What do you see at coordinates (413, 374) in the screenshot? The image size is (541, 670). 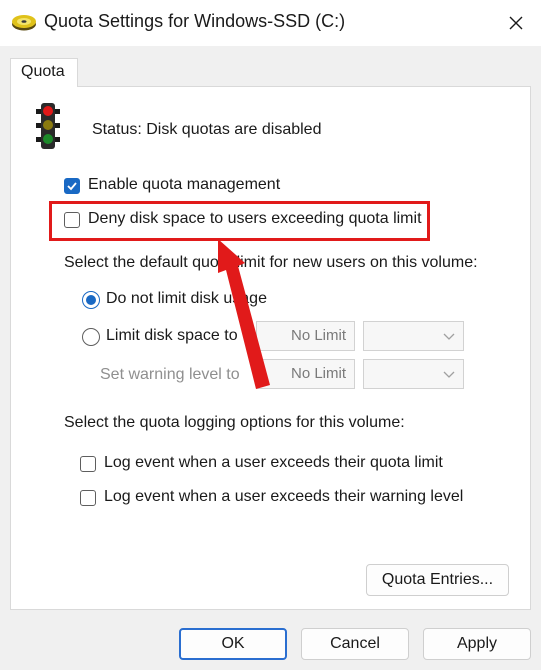 I see `warning-unit-dropdown` at bounding box center [413, 374].